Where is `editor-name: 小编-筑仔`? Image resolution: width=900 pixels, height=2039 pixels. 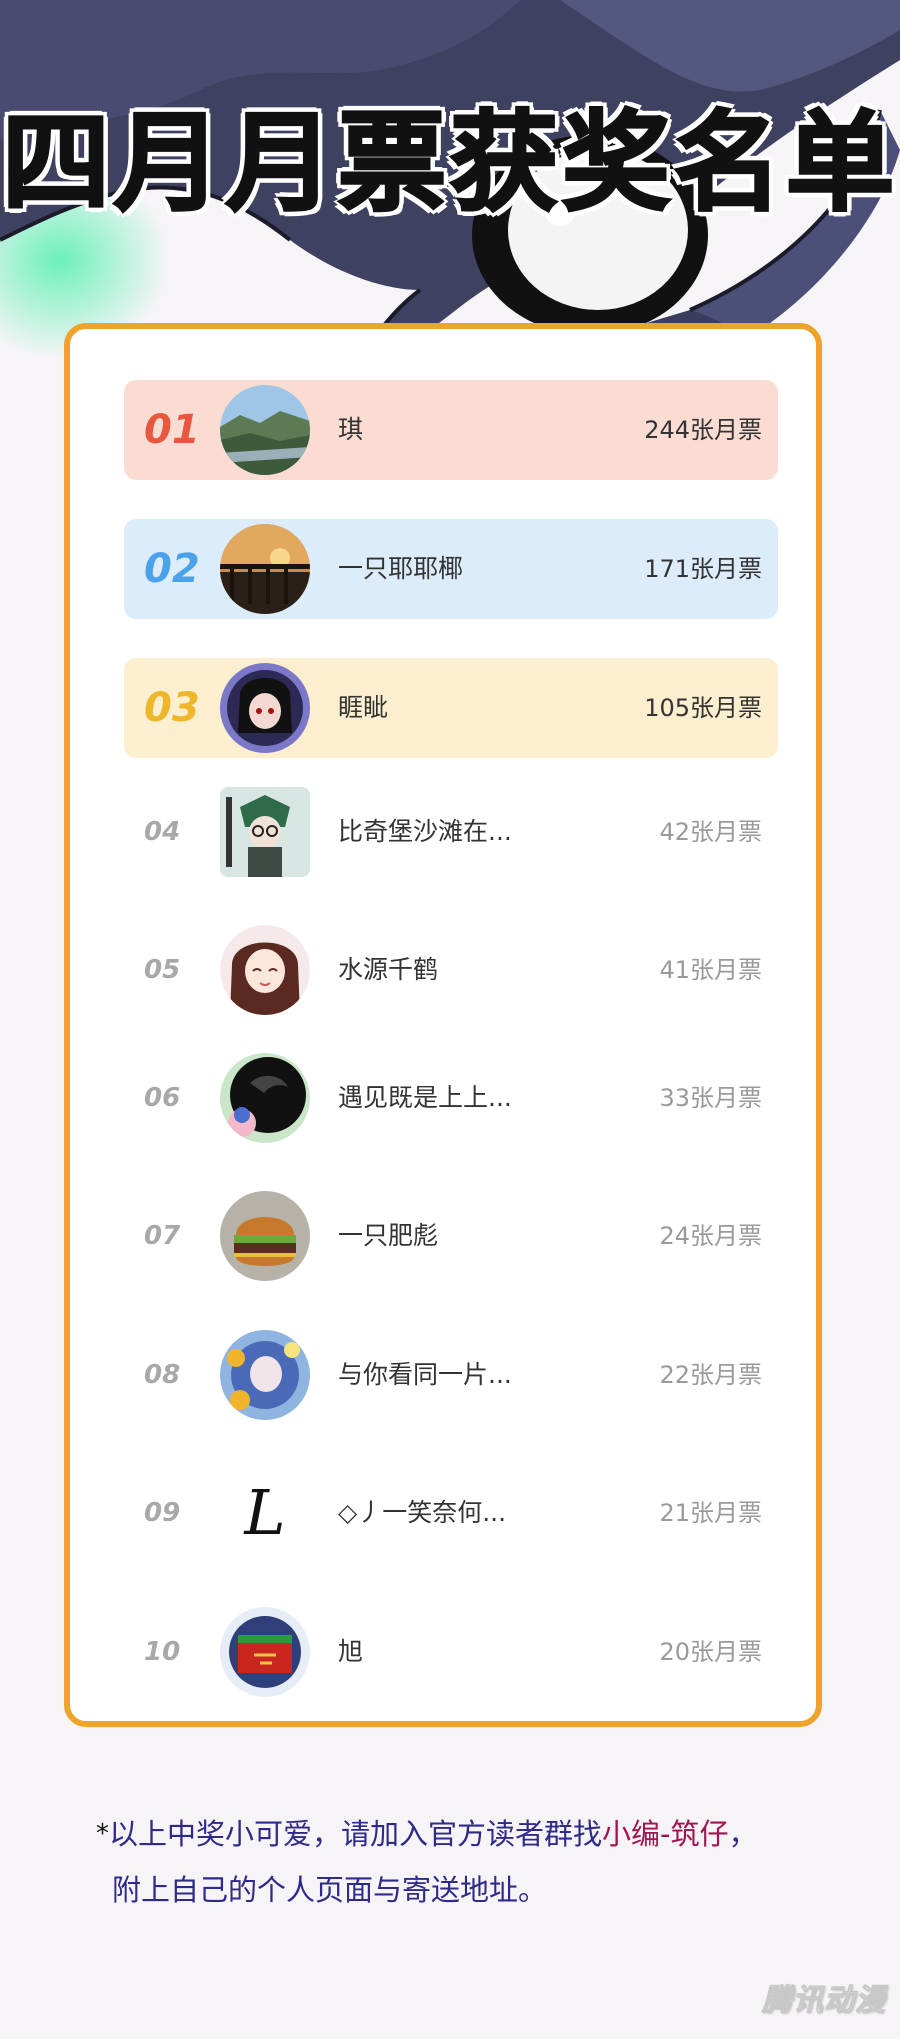
editor-name: 小编-筑仔 is located at coordinates (665, 1834).